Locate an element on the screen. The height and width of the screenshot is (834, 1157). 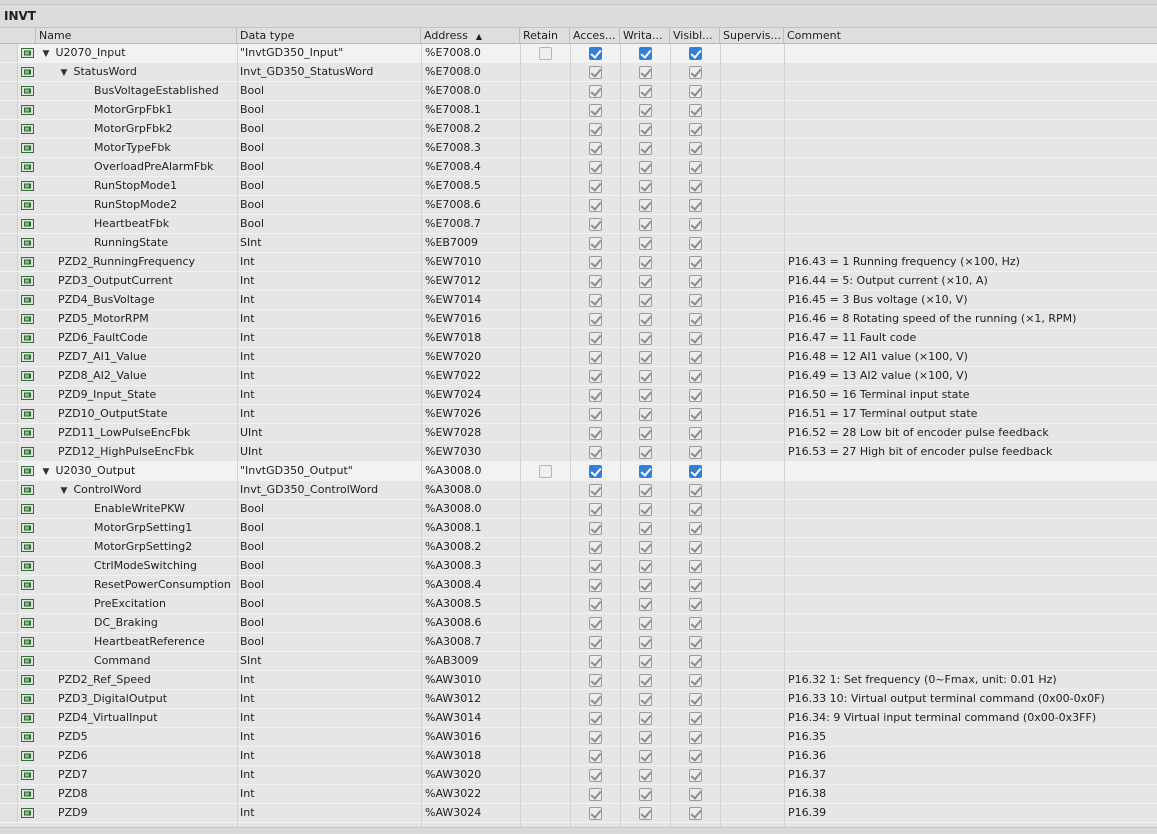
table-row: HeartbeatReference Bool %A3008.7 is located at coordinates (578, 642).